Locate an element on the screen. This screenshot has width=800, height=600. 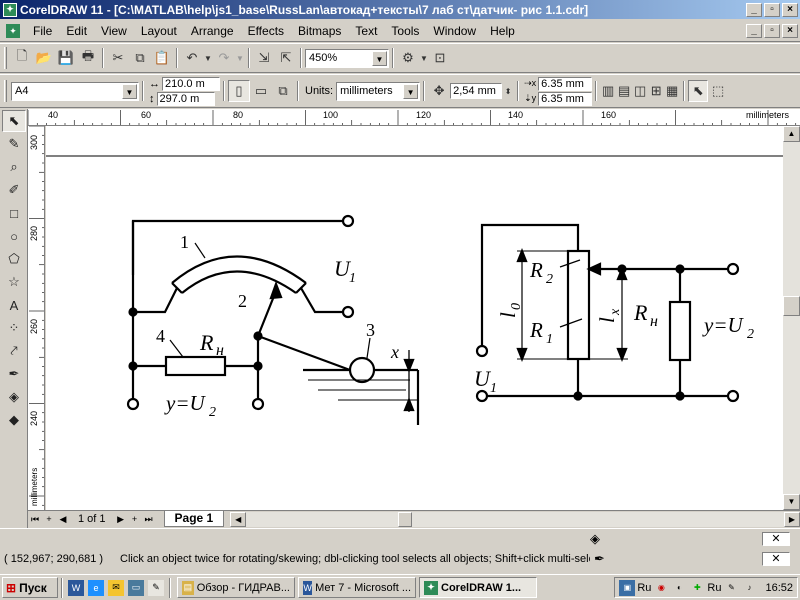
undo-dropdown-icon: ▼ is located at coordinates (208, 58).